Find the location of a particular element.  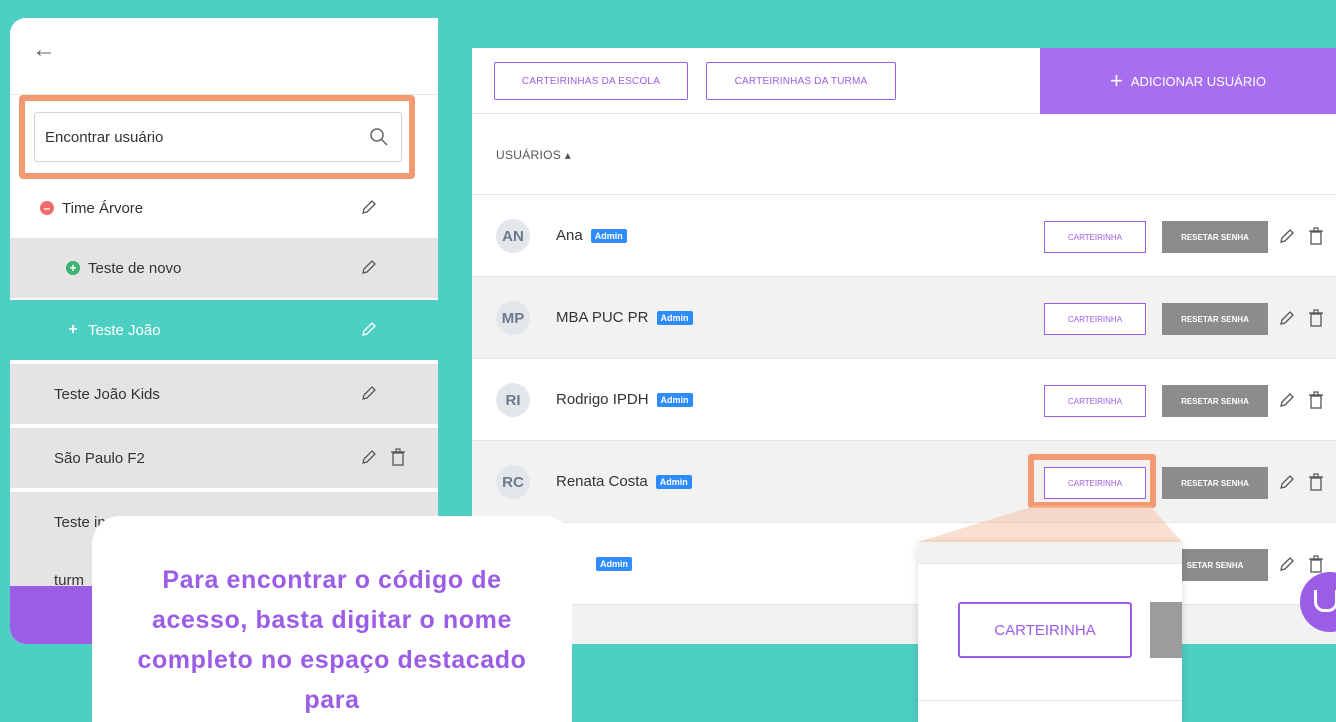

class-cards-button: CARTEIRINHAS DA TURMA is located at coordinates (801, 81).